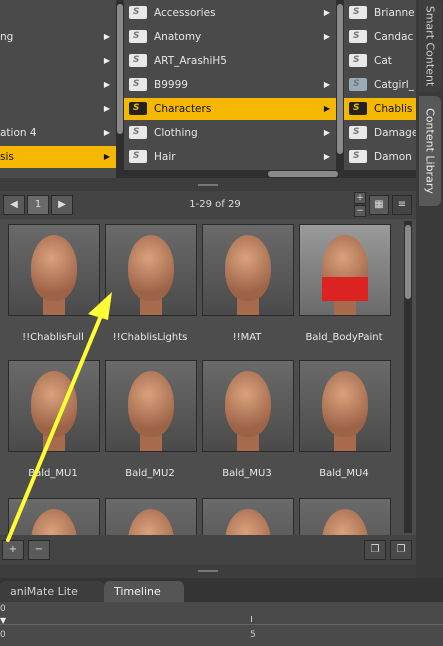 The height and width of the screenshot is (646, 443). What do you see at coordinates (54, 429) in the screenshot?
I see `annotation-arrow-shaft` at bounding box center [54, 429].